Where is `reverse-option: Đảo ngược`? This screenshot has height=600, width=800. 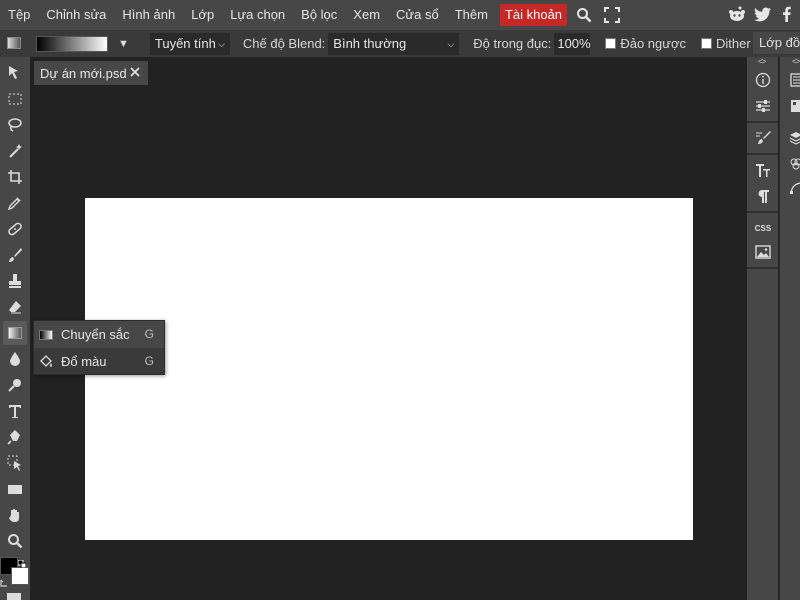
reverse-option: Đảo ngược is located at coordinates (645, 43).